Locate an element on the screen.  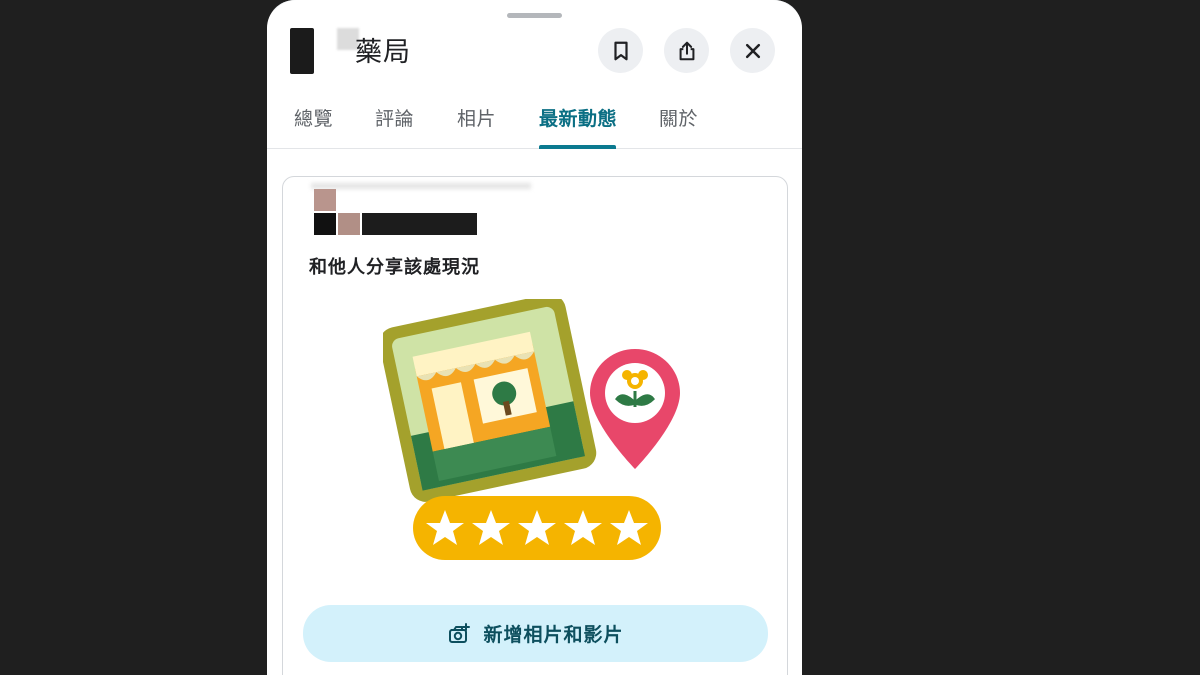
tab-overview: 總覽 is located at coordinates (313, 117).